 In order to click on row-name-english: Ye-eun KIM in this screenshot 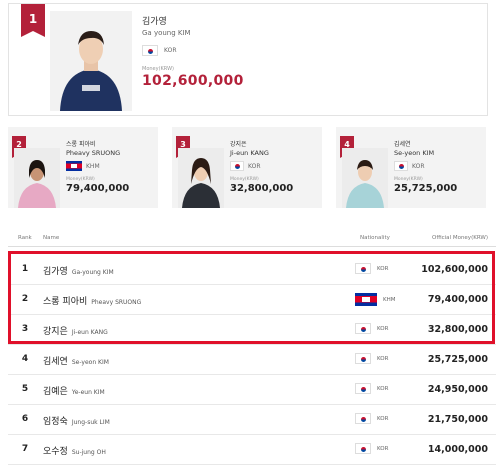, I will do `click(88, 392)`.